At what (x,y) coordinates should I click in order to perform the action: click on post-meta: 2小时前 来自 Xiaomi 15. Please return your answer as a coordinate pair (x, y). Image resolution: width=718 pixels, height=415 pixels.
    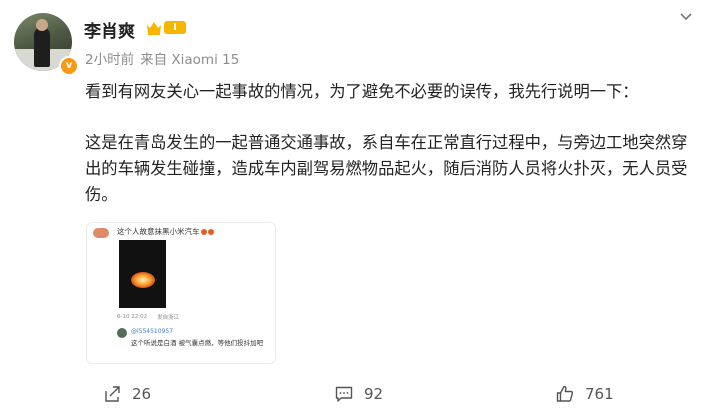
    Looking at the image, I should click on (165, 58).